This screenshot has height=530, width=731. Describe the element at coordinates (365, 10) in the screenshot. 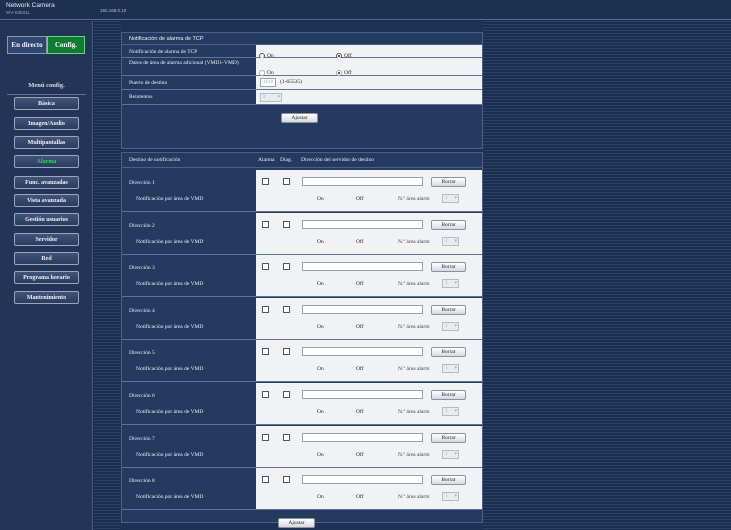

I see `top-bar: Network Camera WV-S3531L 192.168.0.10` at that location.